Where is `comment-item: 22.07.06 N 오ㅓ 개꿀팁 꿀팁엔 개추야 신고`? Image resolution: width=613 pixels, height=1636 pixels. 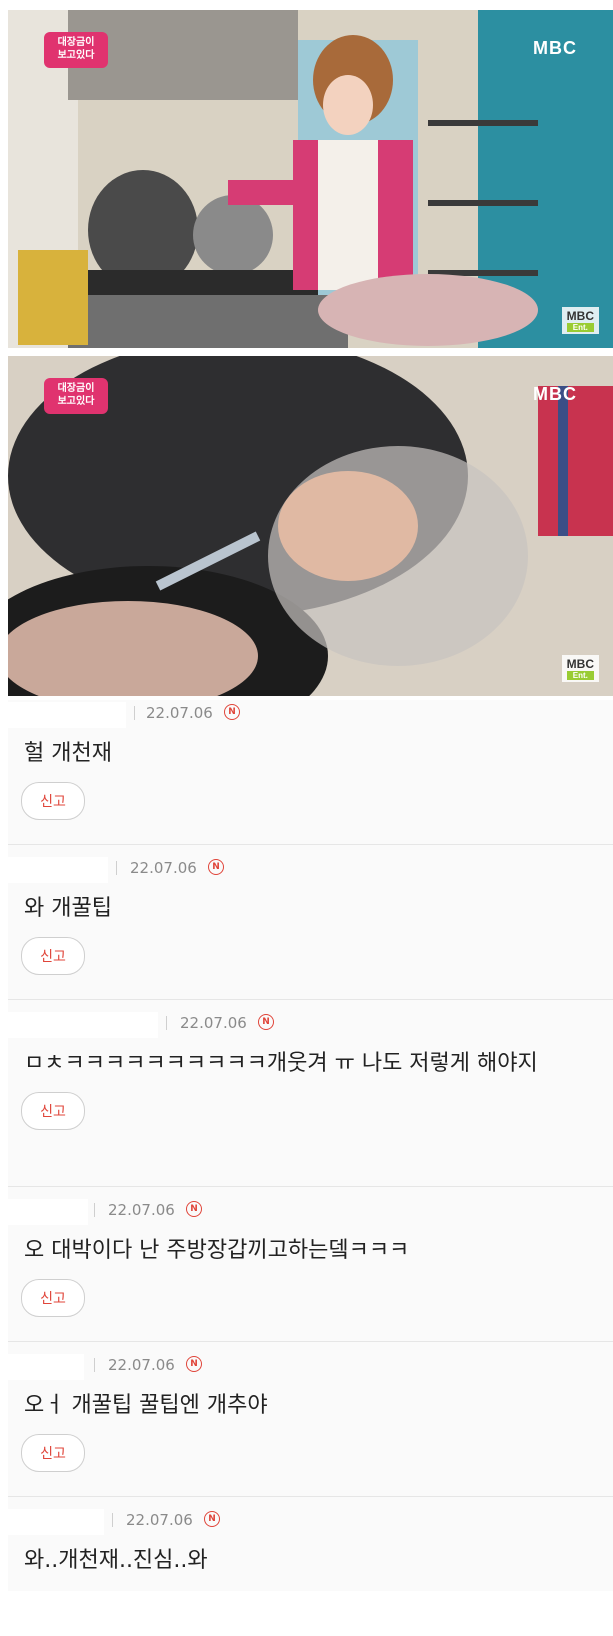
comment-item: 22.07.06 N 오ㅓ 개꿀팁 꿀팁엔 개추야 신고 is located at coordinates (310, 1419).